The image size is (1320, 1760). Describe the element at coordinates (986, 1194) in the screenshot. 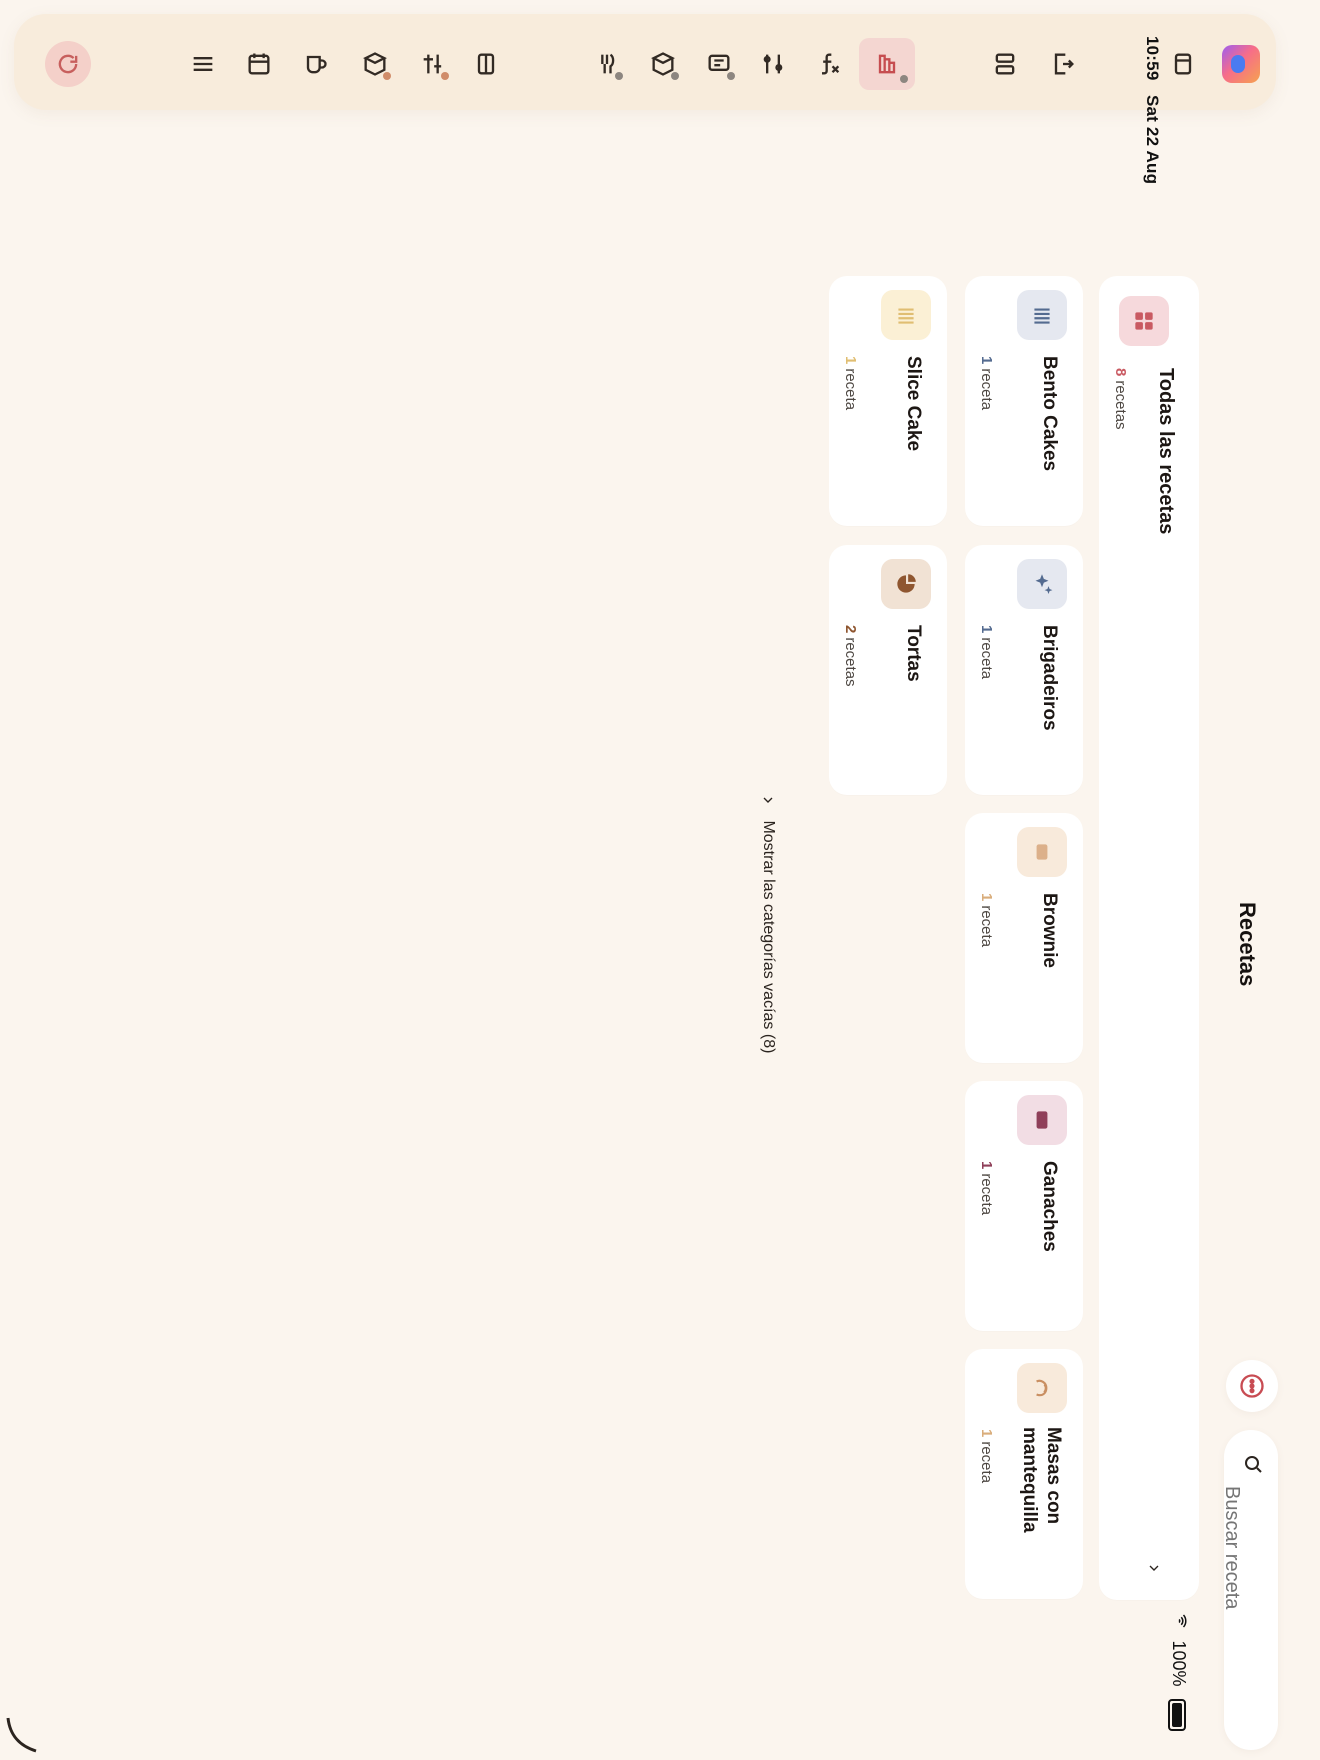

I see `ganaches-unit: receta` at that location.